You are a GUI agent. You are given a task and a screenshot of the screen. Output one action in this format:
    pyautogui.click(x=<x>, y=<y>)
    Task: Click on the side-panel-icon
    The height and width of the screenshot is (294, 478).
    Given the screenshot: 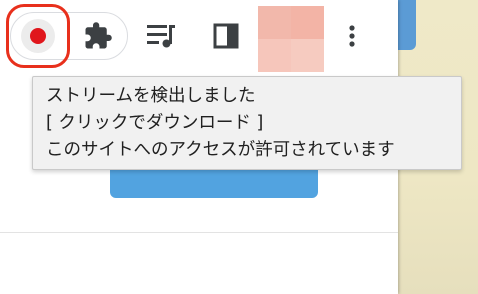 What is the action you would take?
    pyautogui.click(x=226, y=36)
    